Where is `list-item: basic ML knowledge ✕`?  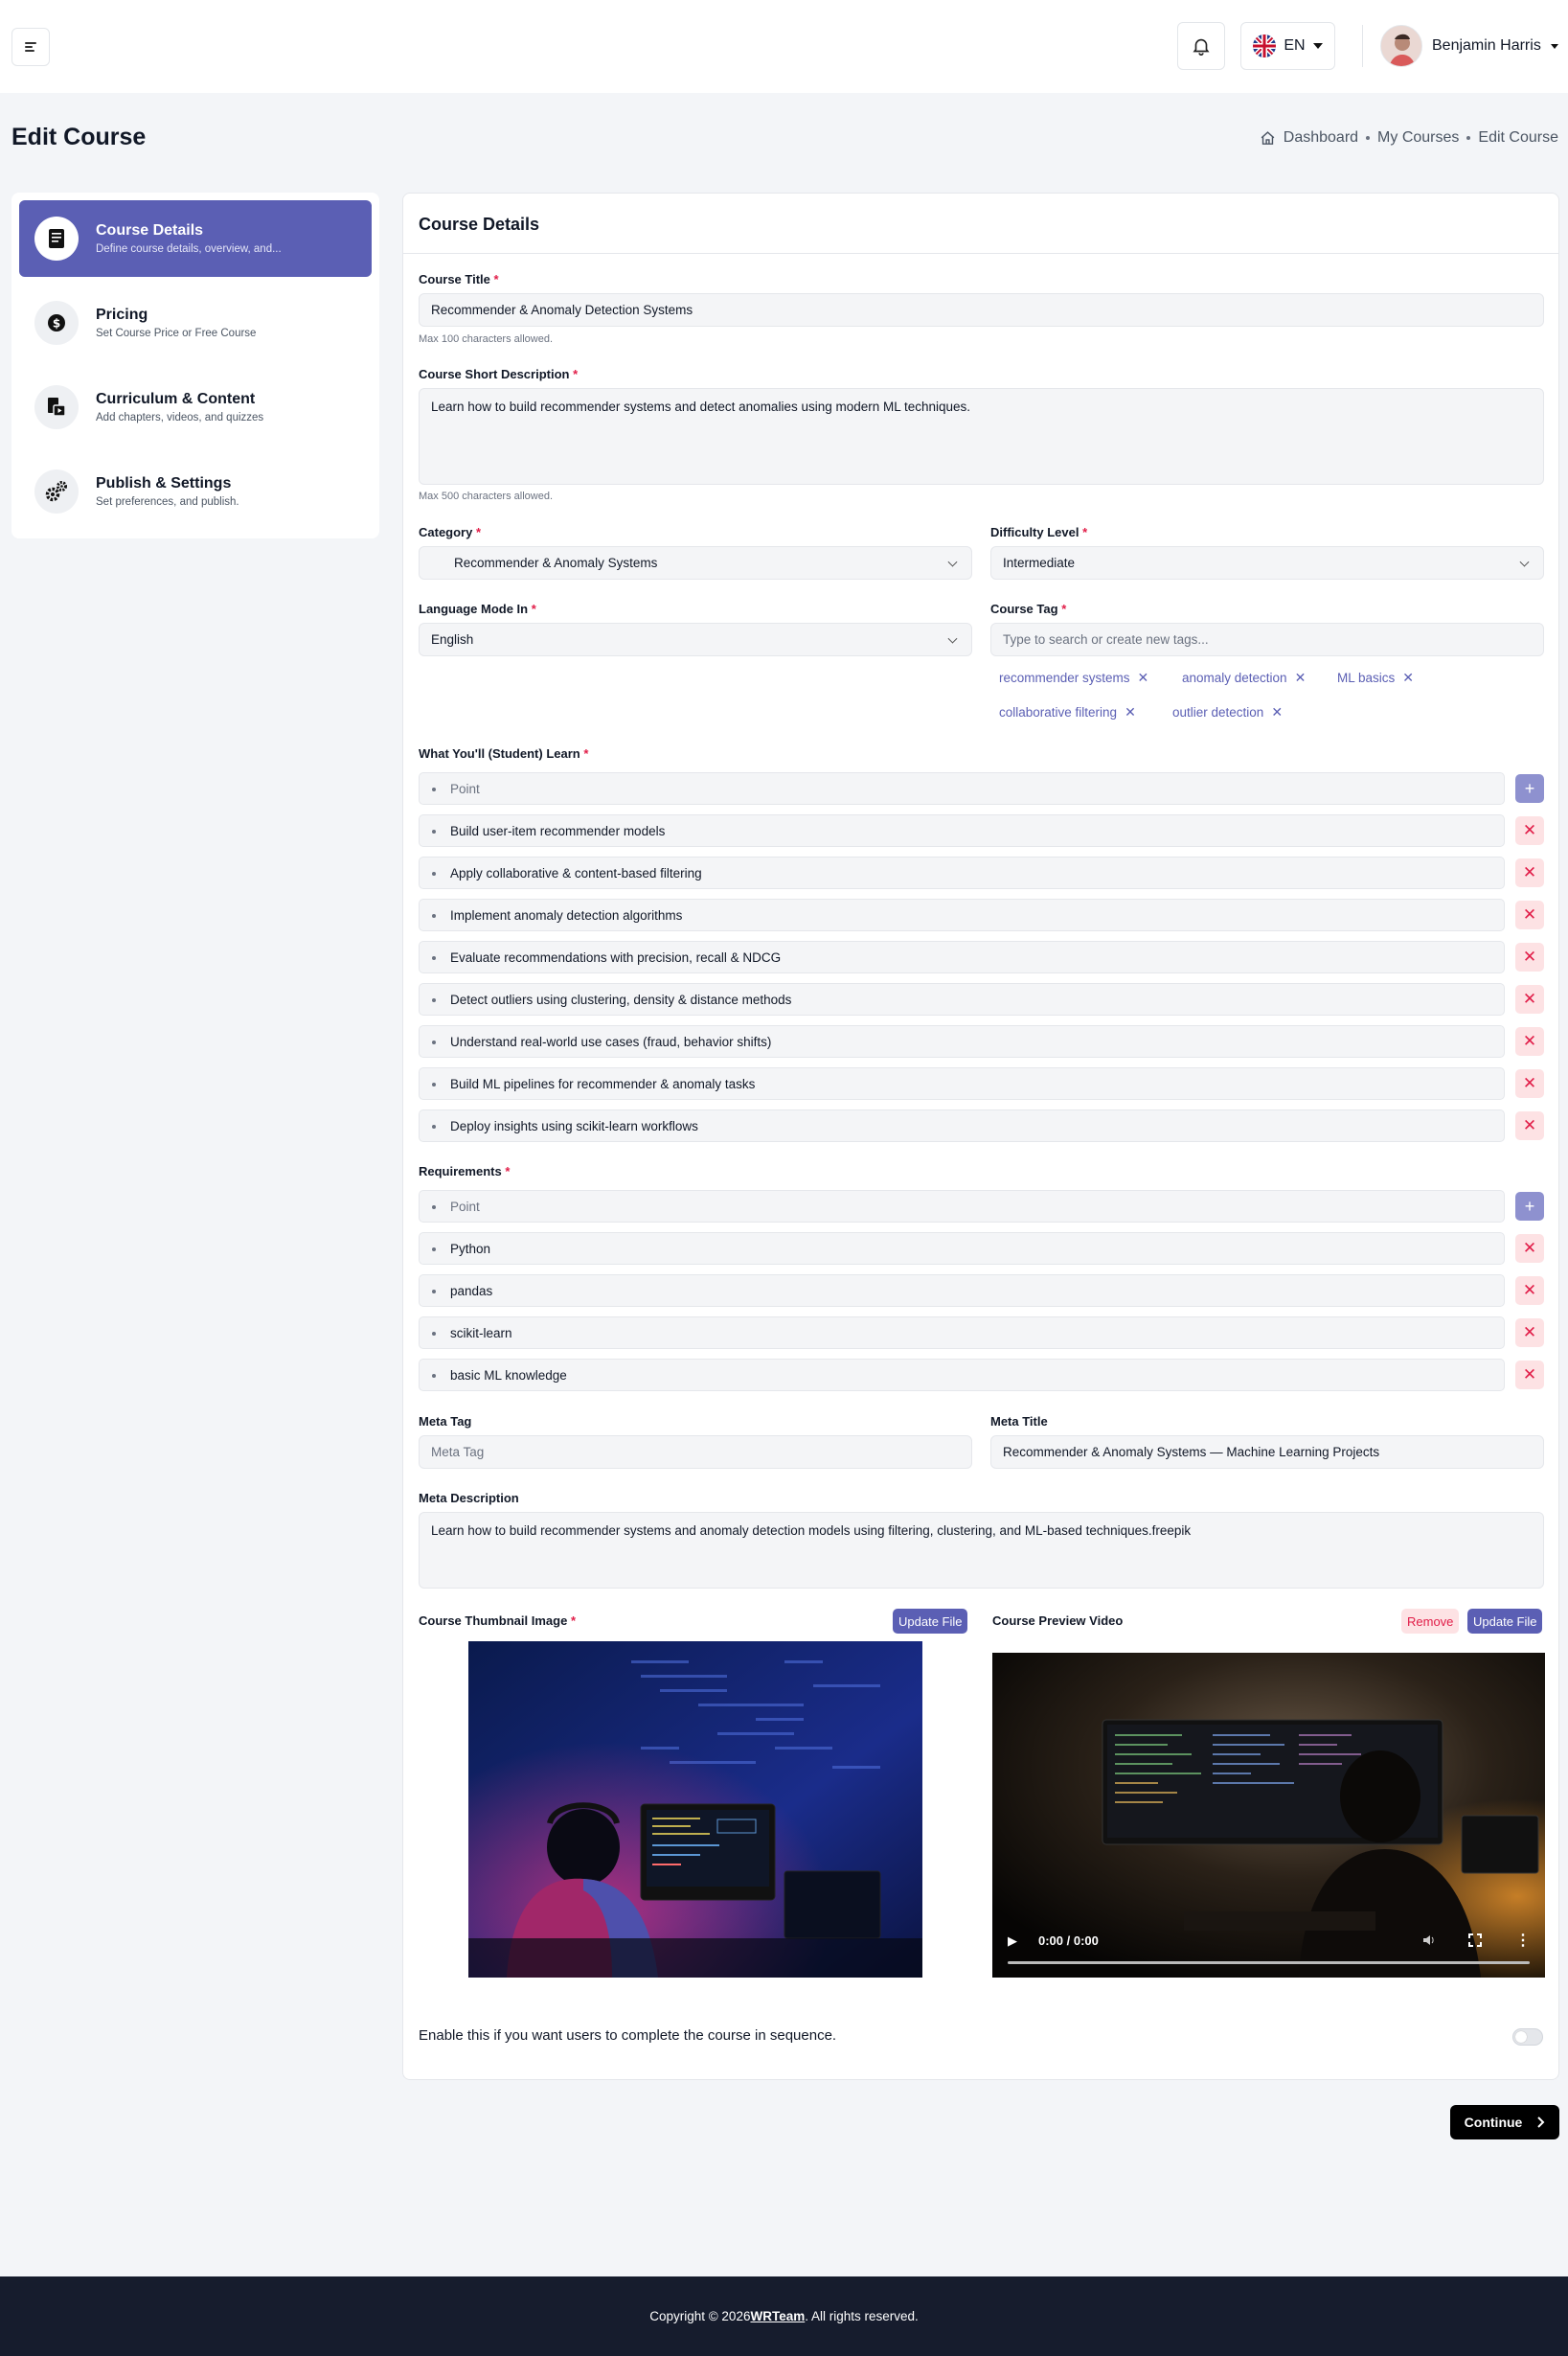 list-item: basic ML knowledge ✕ is located at coordinates (981, 1375).